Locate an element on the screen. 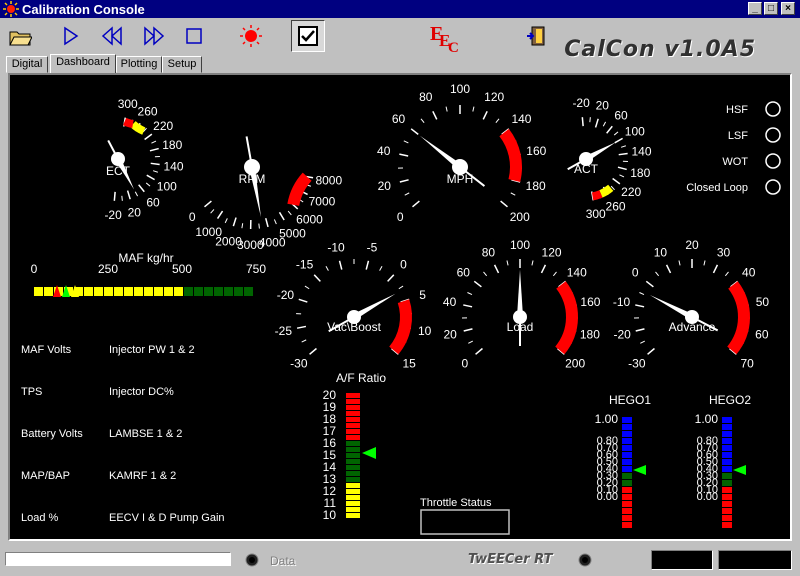 The height and width of the screenshot is (576, 800). load-gauge-tick-label: 60 is located at coordinates (464, 273).